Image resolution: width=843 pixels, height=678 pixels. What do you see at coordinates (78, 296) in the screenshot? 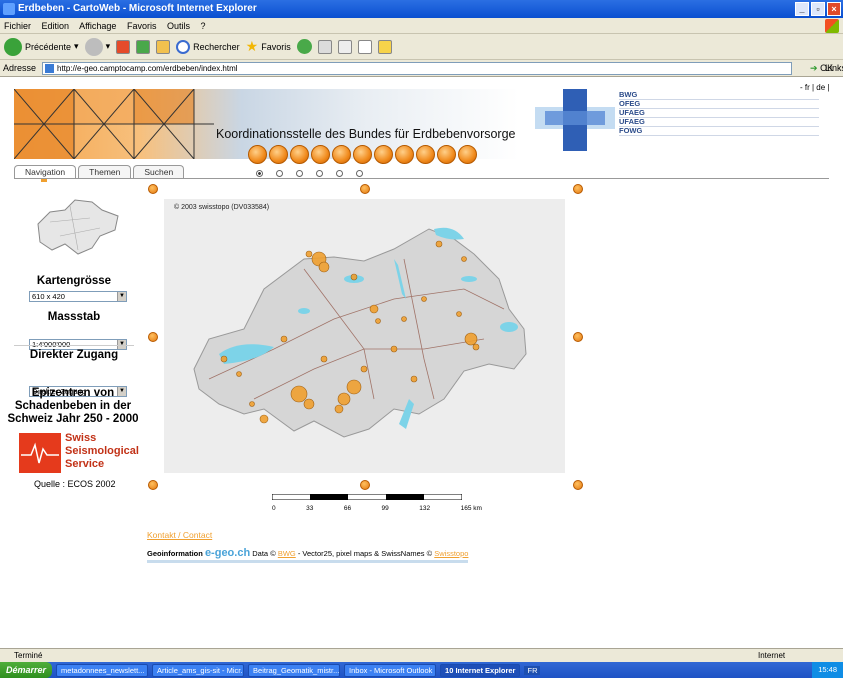
I see `map-size-select: 610 x 420 ▼` at bounding box center [78, 296].